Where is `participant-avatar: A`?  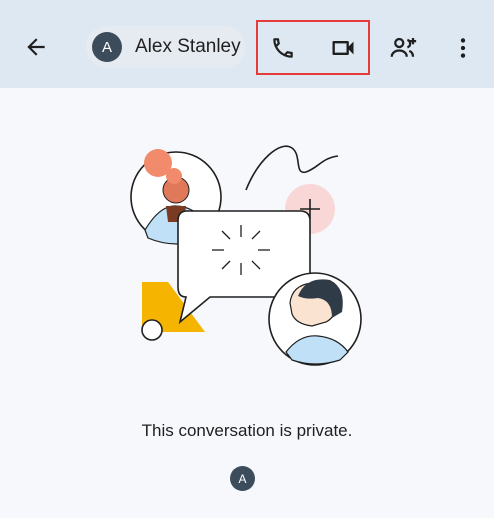
participant-avatar: A is located at coordinates (242, 478).